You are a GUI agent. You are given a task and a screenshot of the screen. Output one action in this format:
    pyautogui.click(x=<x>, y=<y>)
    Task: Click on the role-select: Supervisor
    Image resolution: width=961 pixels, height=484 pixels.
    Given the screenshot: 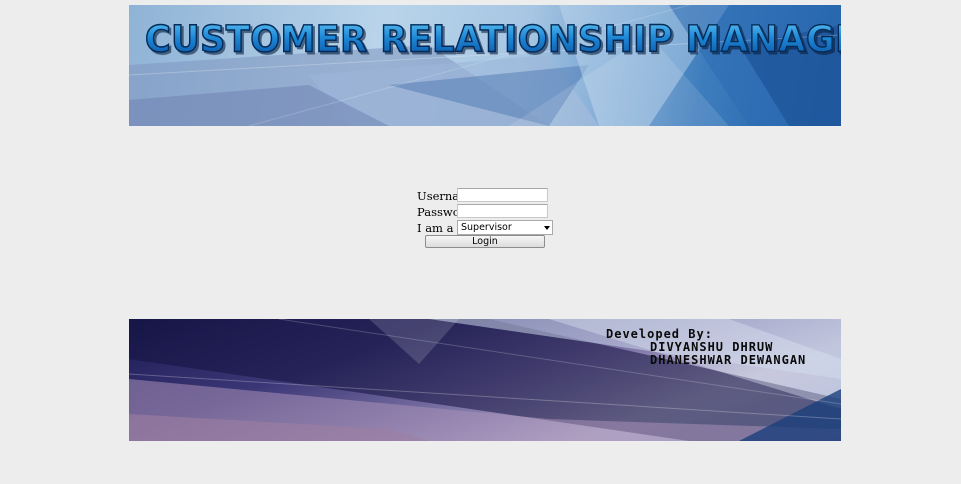 What is the action you would take?
    pyautogui.click(x=505, y=227)
    